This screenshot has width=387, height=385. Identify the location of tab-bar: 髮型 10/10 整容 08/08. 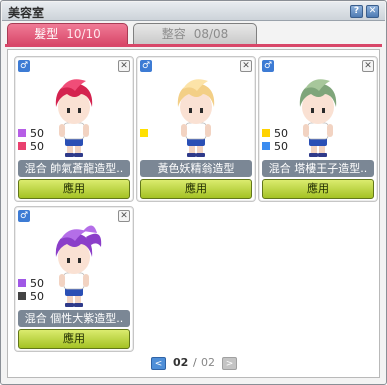
(193, 34).